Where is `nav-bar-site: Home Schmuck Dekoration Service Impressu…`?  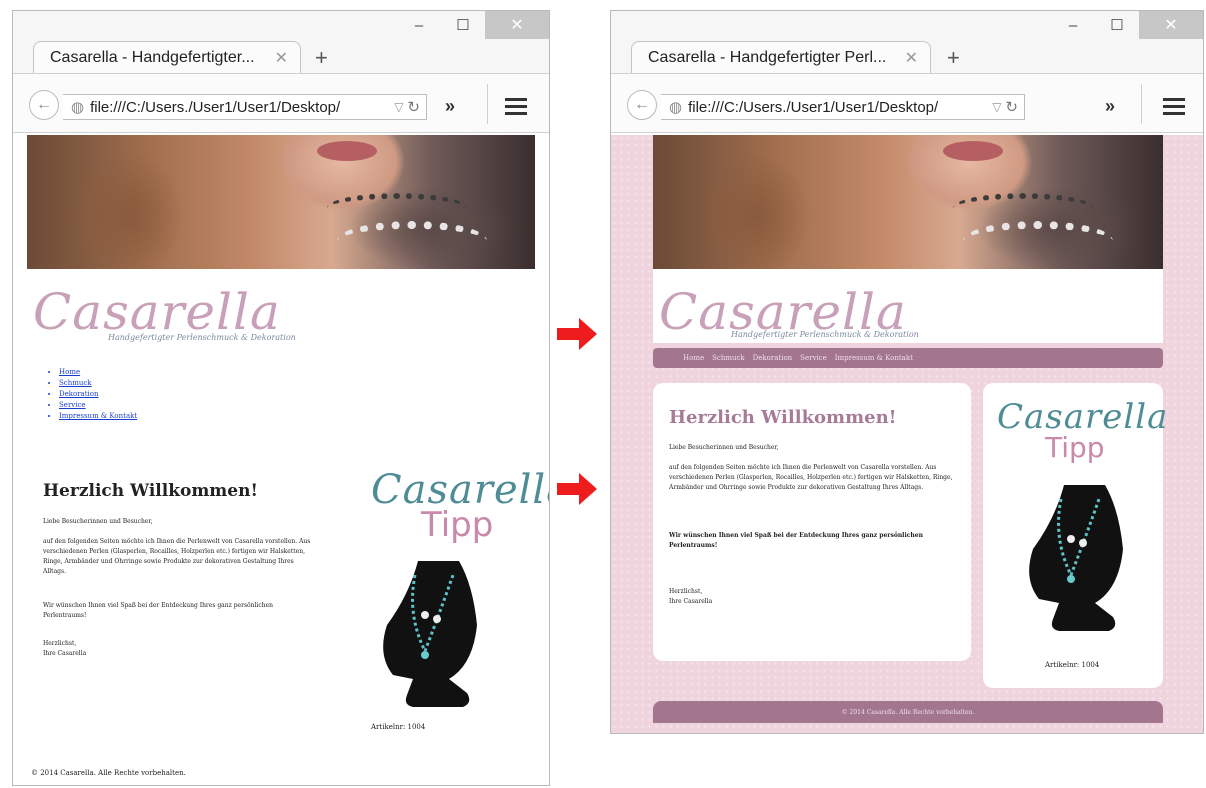
nav-bar-site: Home Schmuck Dekoration Service Impressu… is located at coordinates (908, 358).